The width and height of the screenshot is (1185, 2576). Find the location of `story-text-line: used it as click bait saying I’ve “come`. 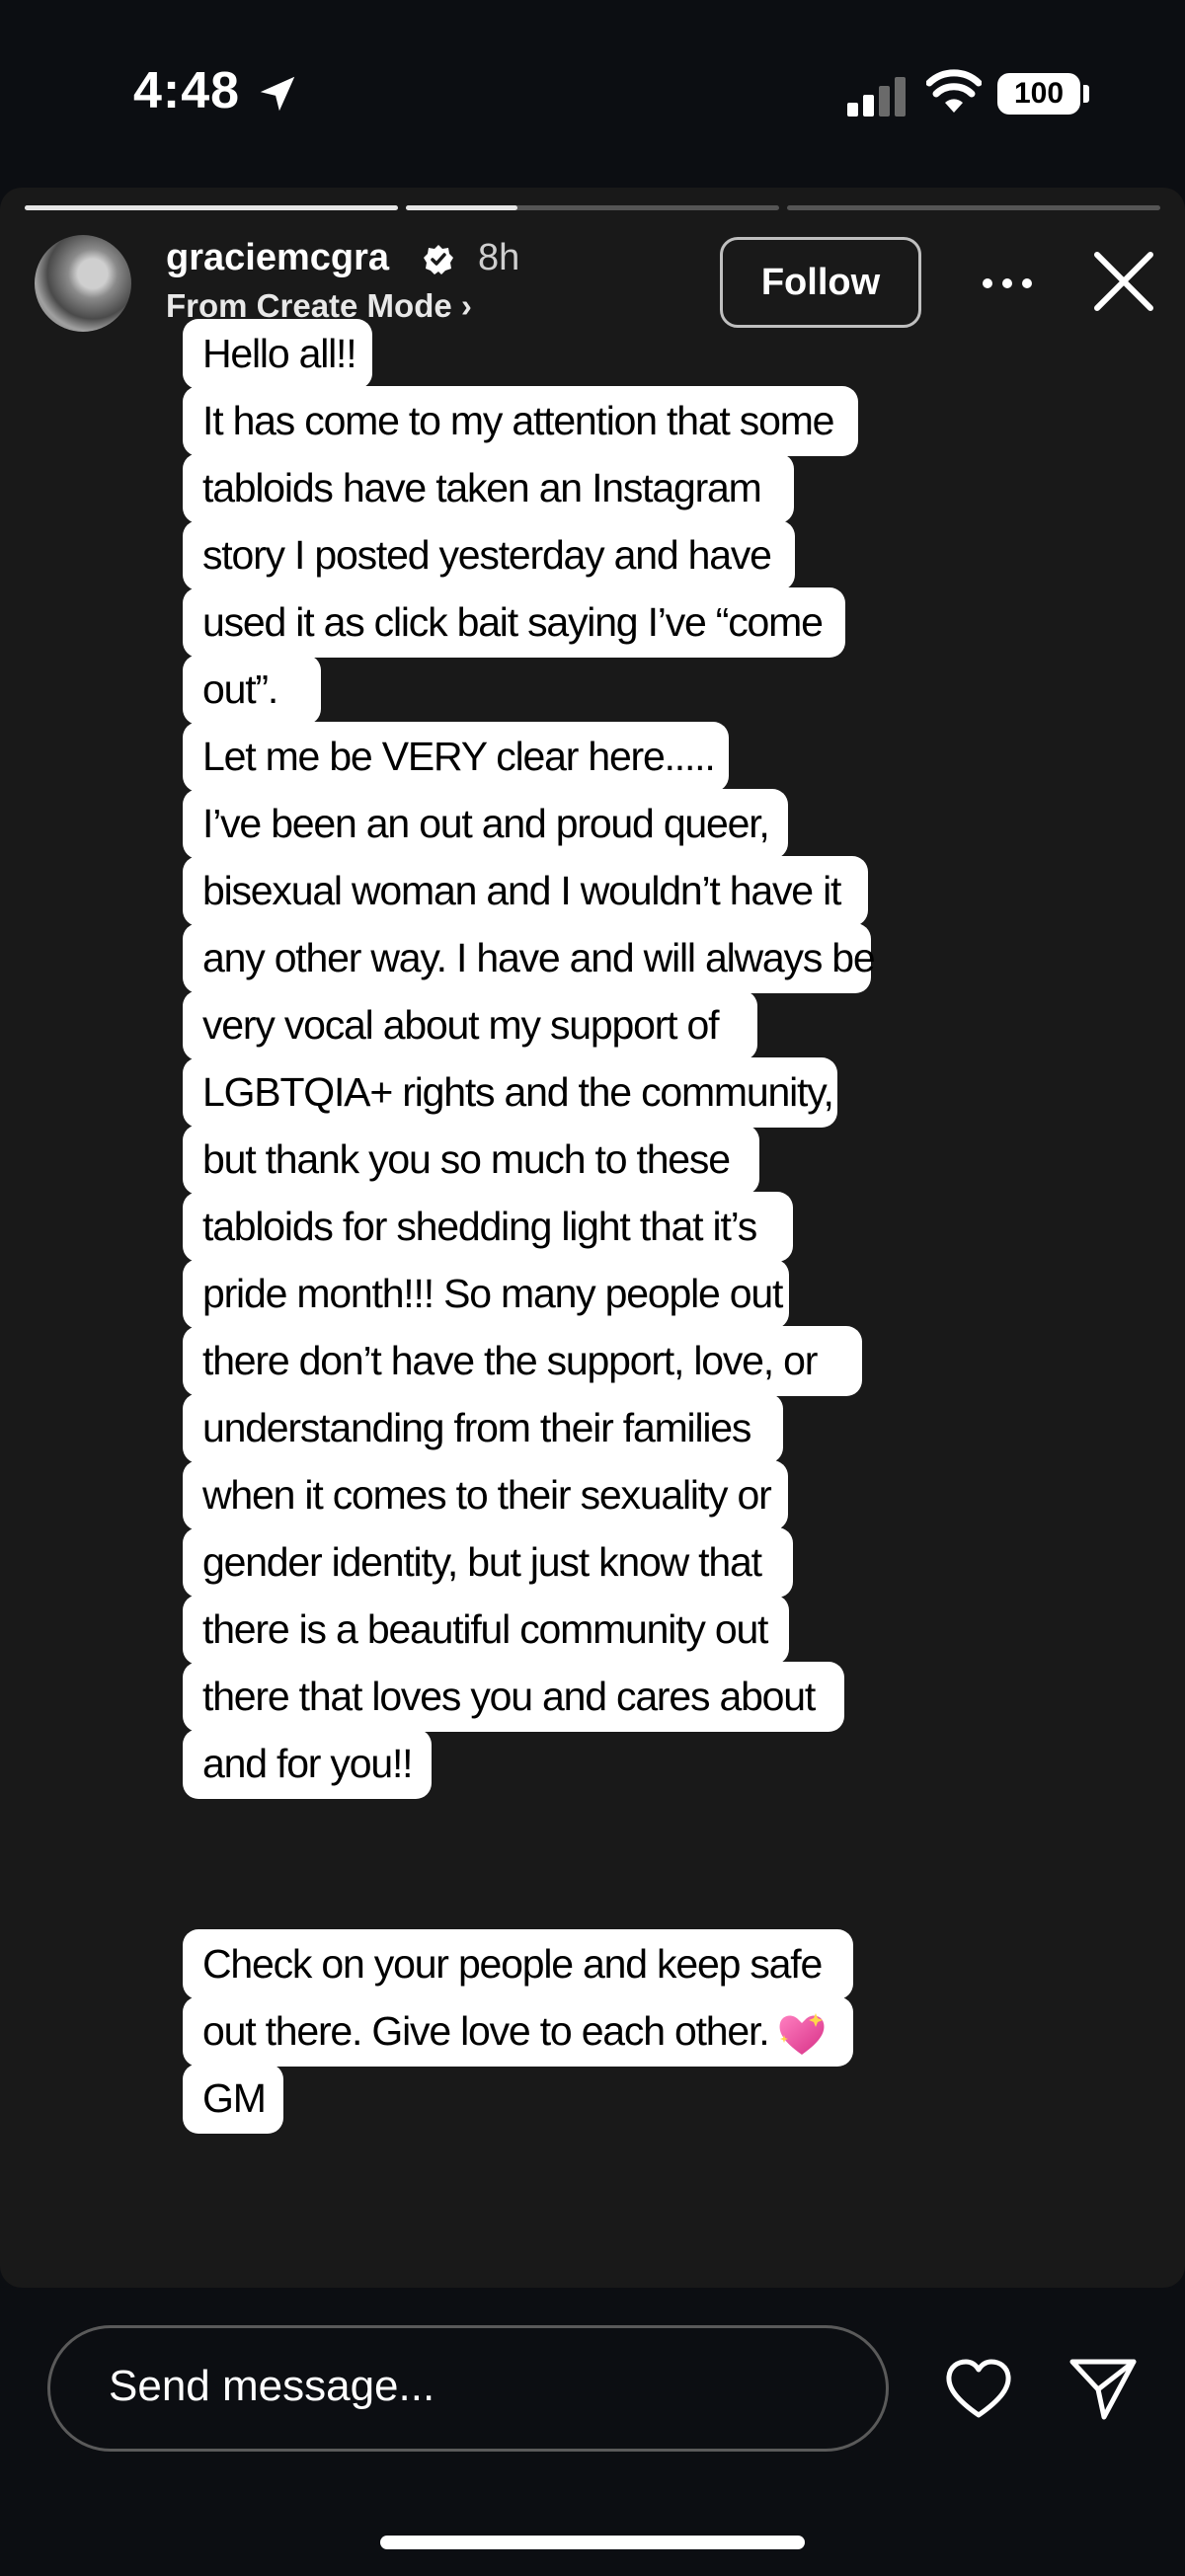

story-text-line: used it as click bait saying I’ve “come is located at coordinates (514, 622).